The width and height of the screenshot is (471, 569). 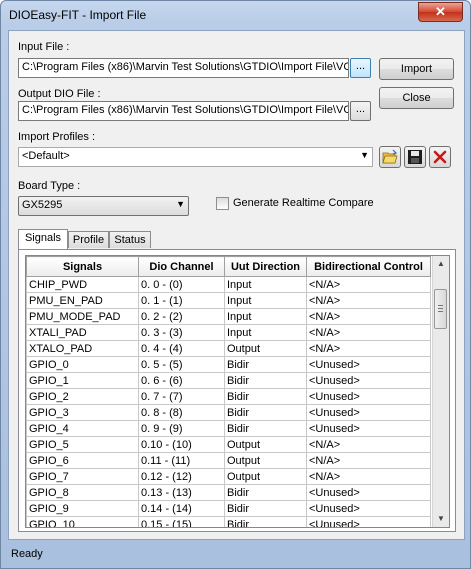 What do you see at coordinates (181, 444) in the screenshot?
I see `cell-dio-channel: 0.10 - (10)` at bounding box center [181, 444].